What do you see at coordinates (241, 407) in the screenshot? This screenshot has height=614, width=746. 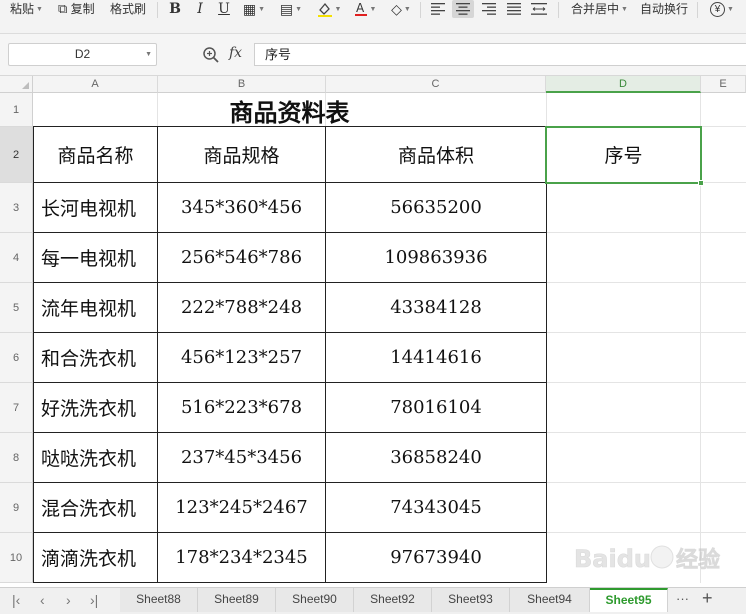 I see `cell-product-spec: 516*223*678` at bounding box center [241, 407].